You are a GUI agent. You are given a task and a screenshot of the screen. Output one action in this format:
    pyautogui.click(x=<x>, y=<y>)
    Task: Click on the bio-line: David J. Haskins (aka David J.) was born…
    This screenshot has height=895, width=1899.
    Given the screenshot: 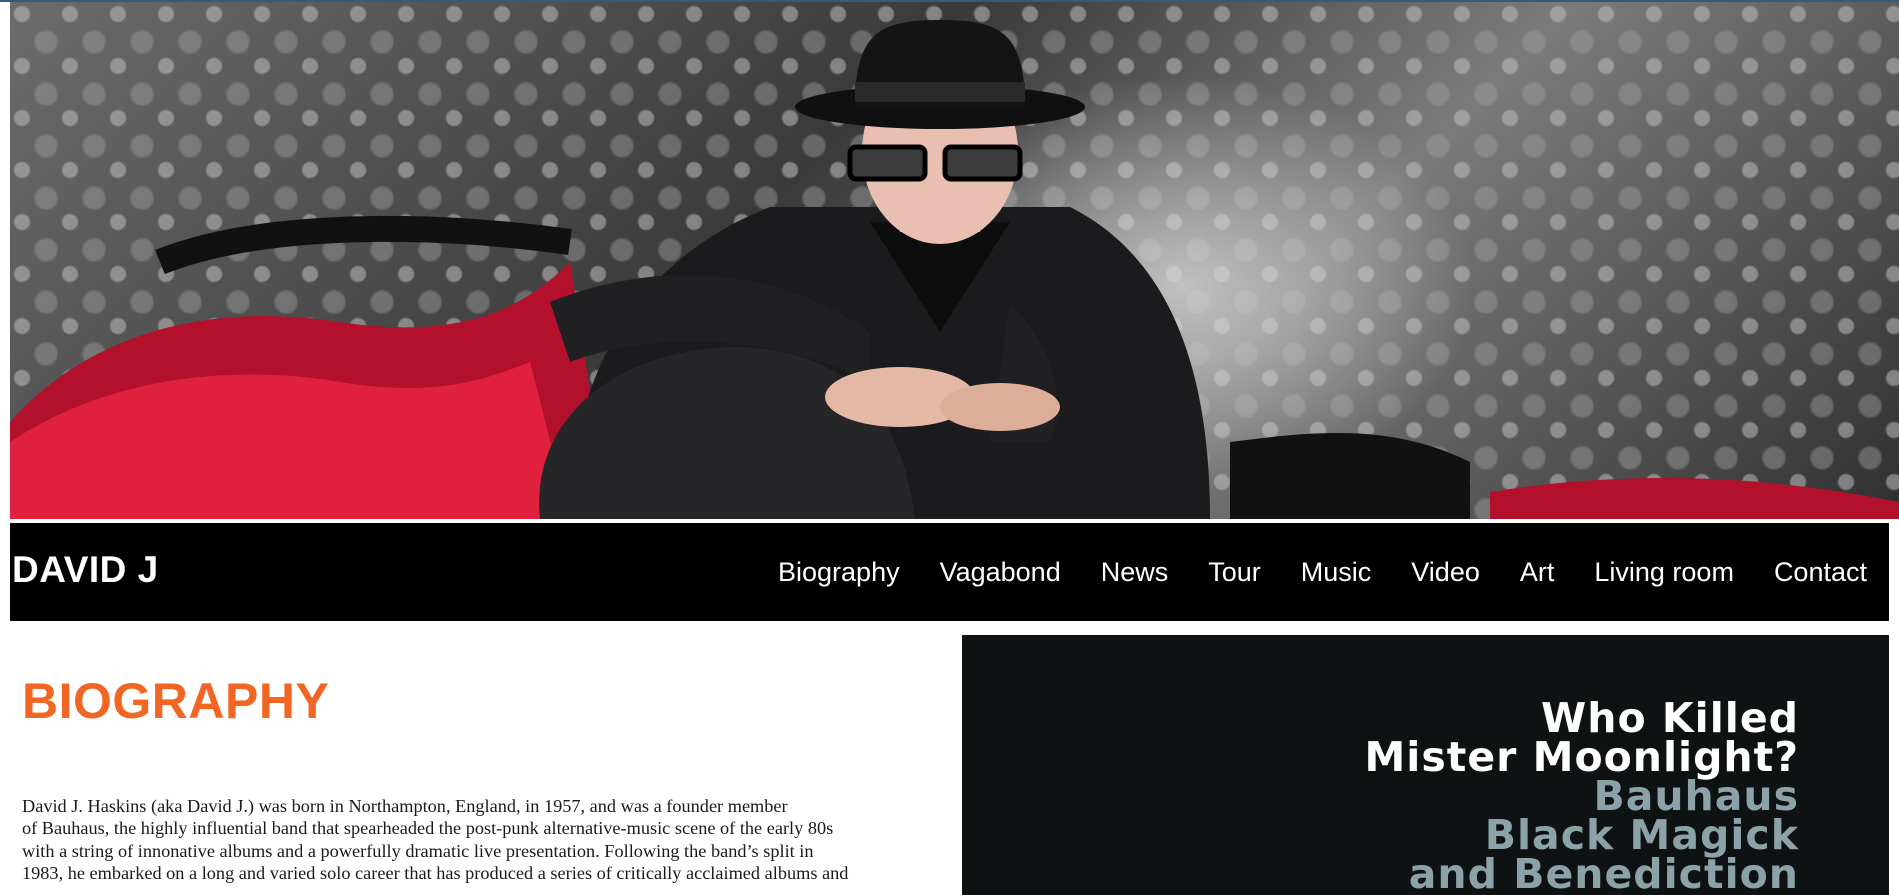 What is the action you would take?
    pyautogui.click(x=405, y=806)
    